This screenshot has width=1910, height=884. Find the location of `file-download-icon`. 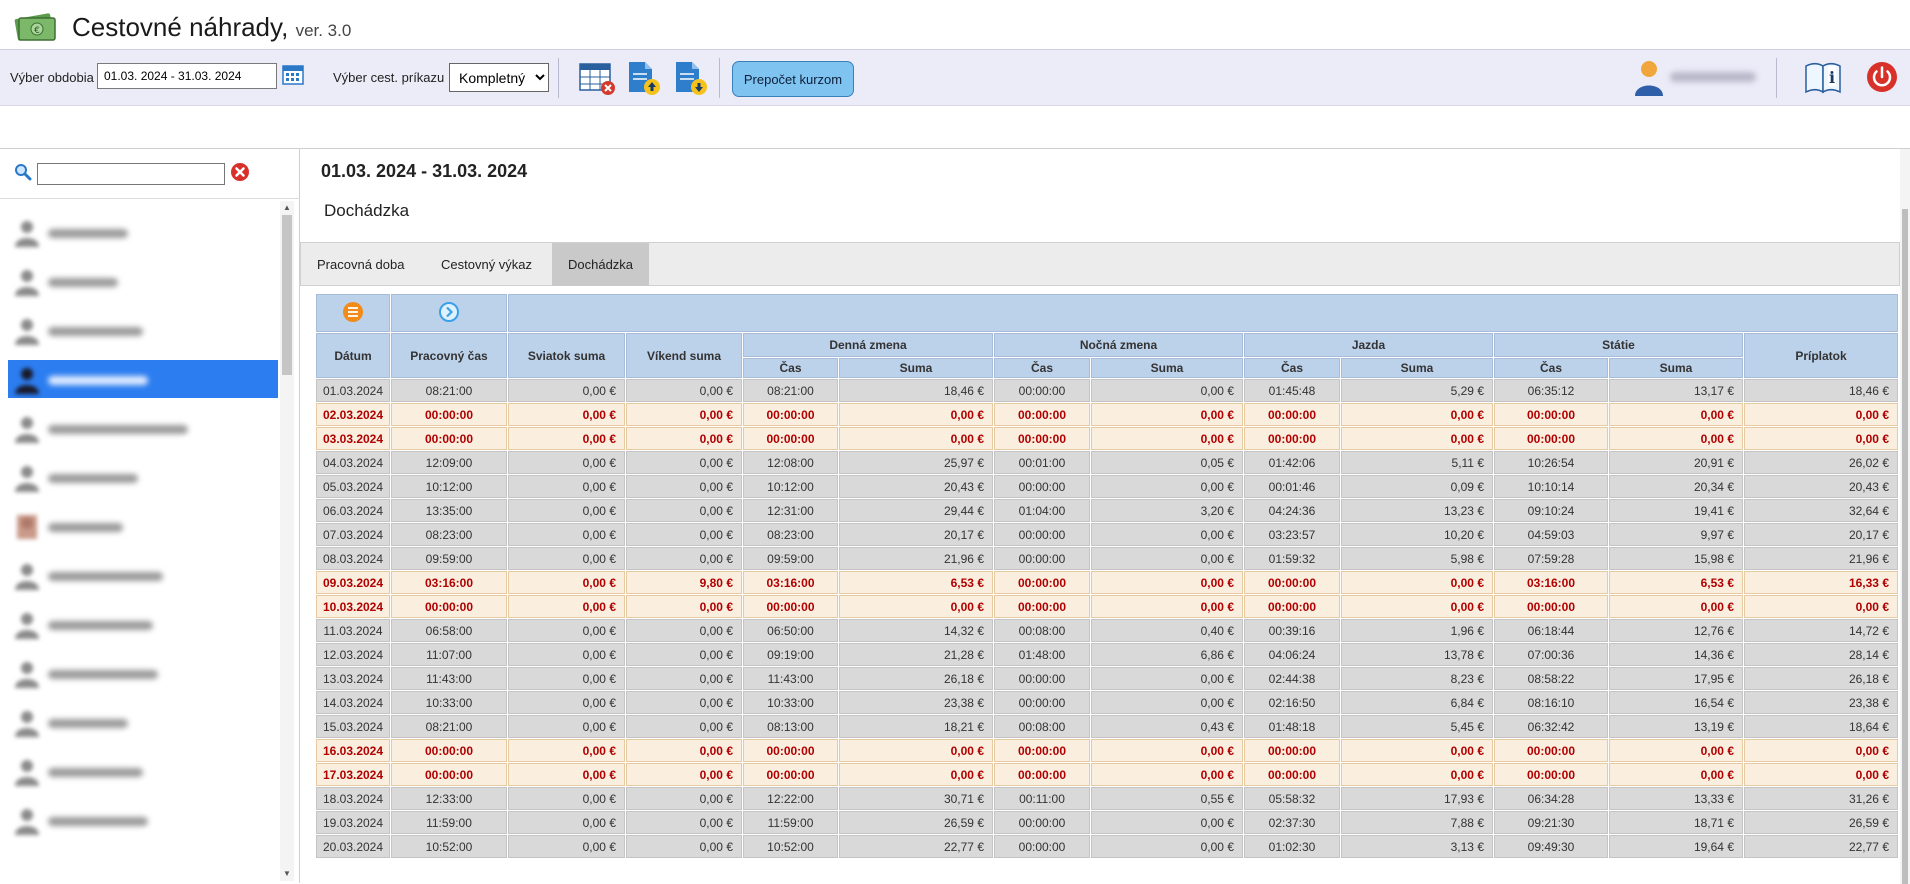

file-download-icon is located at coordinates (691, 78).